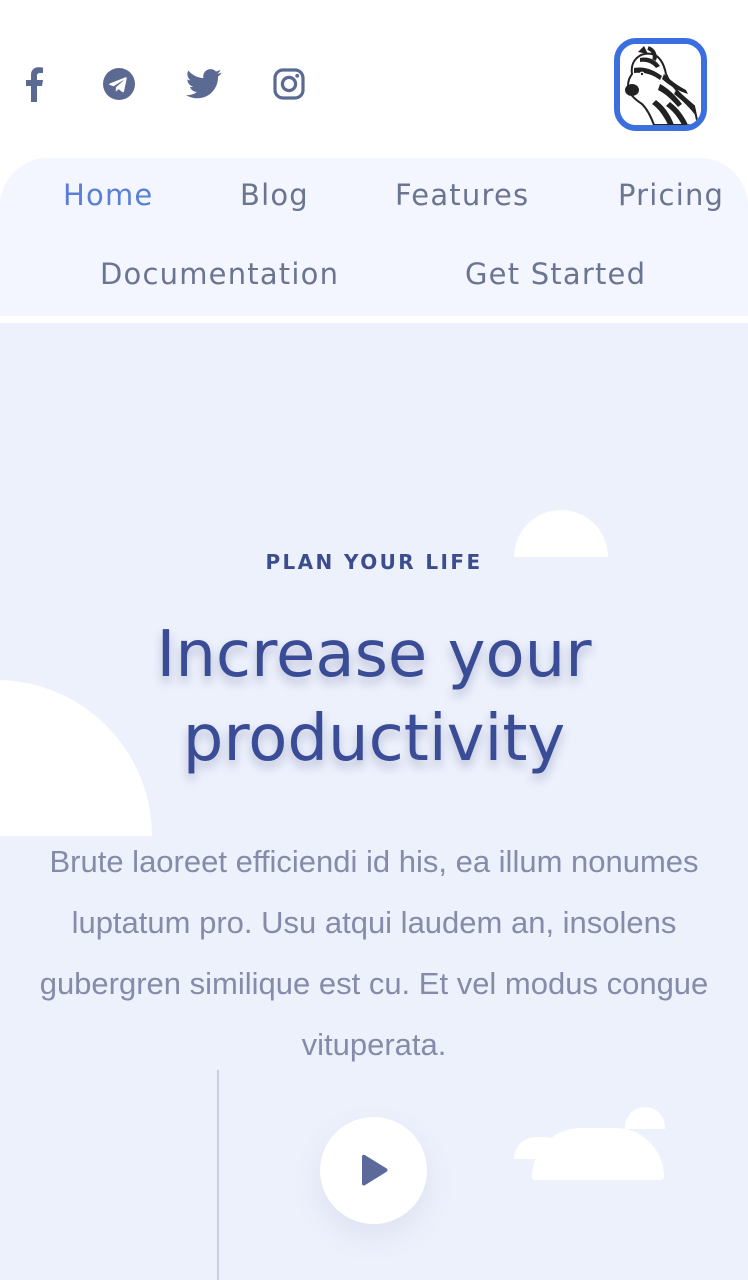  Describe the element at coordinates (219, 274) in the screenshot. I see `nav-documentation: Documentation` at that location.